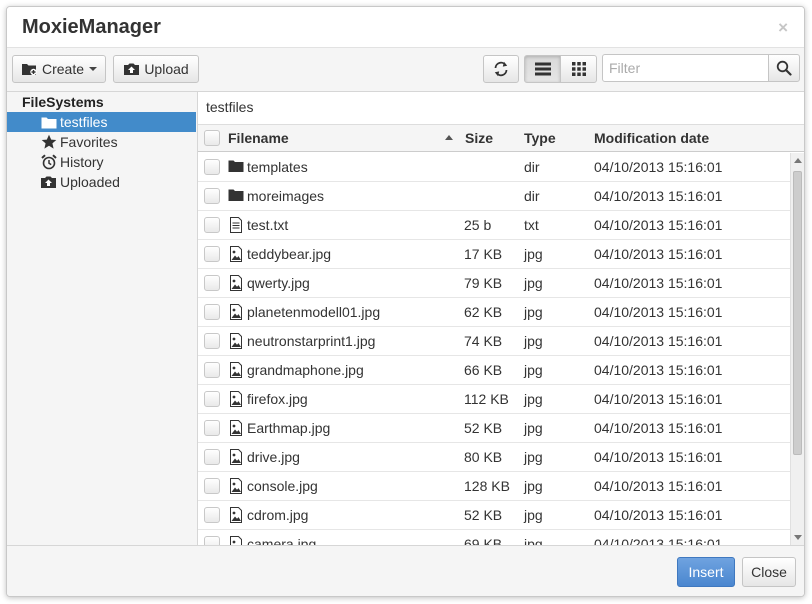 This screenshot has height=604, width=812. Describe the element at coordinates (289, 254) in the screenshot. I see `file-name: teddybear.jpg` at that location.